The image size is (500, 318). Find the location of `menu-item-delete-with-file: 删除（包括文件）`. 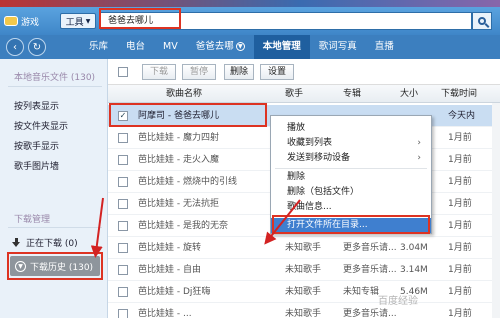

menu-item-delete-with-file: 删除（包括文件） is located at coordinates (351, 192).